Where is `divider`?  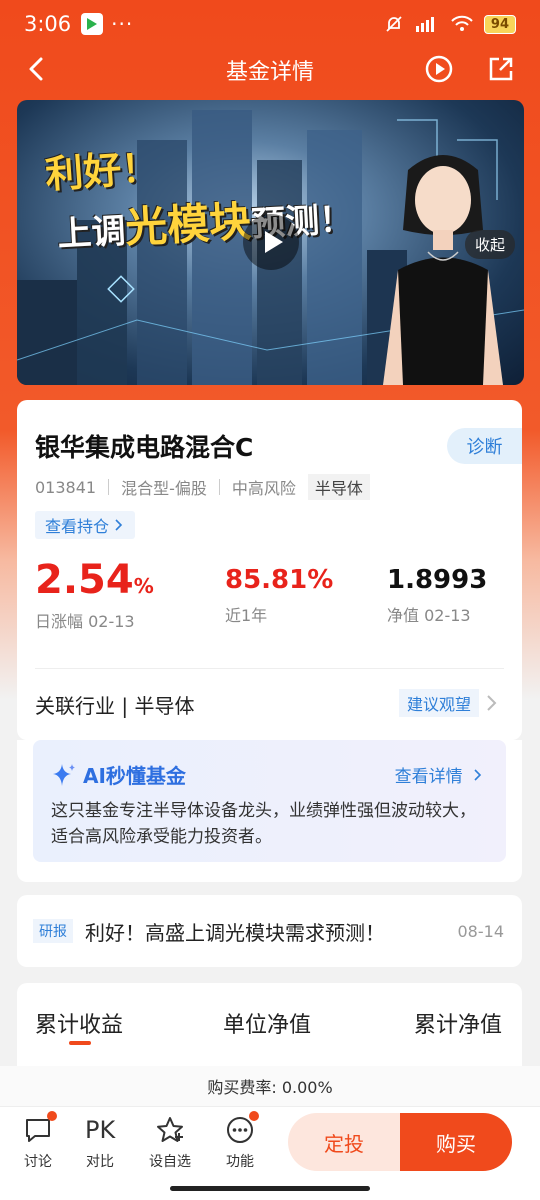
divider is located at coordinates (269, 668).